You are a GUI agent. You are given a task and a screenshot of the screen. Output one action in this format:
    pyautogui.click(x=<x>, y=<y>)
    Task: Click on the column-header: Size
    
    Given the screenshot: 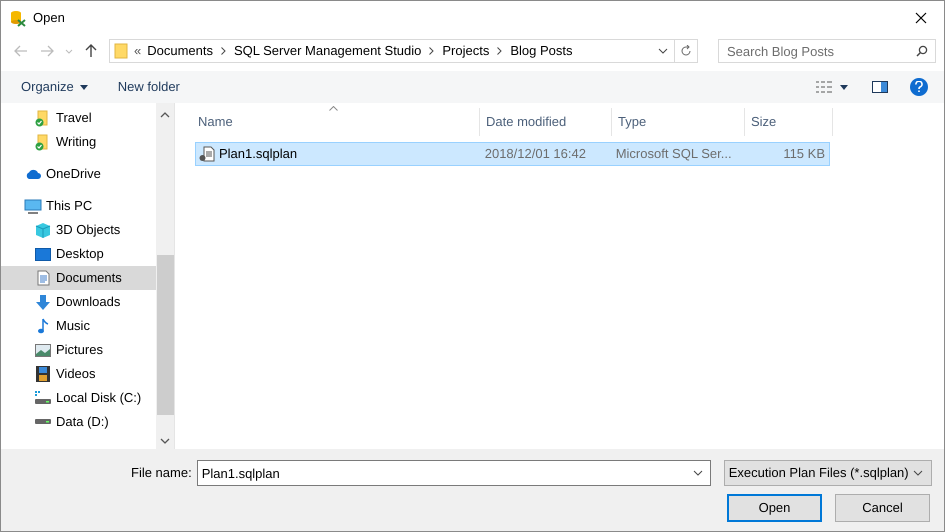 What is the action you would take?
    pyautogui.click(x=789, y=122)
    